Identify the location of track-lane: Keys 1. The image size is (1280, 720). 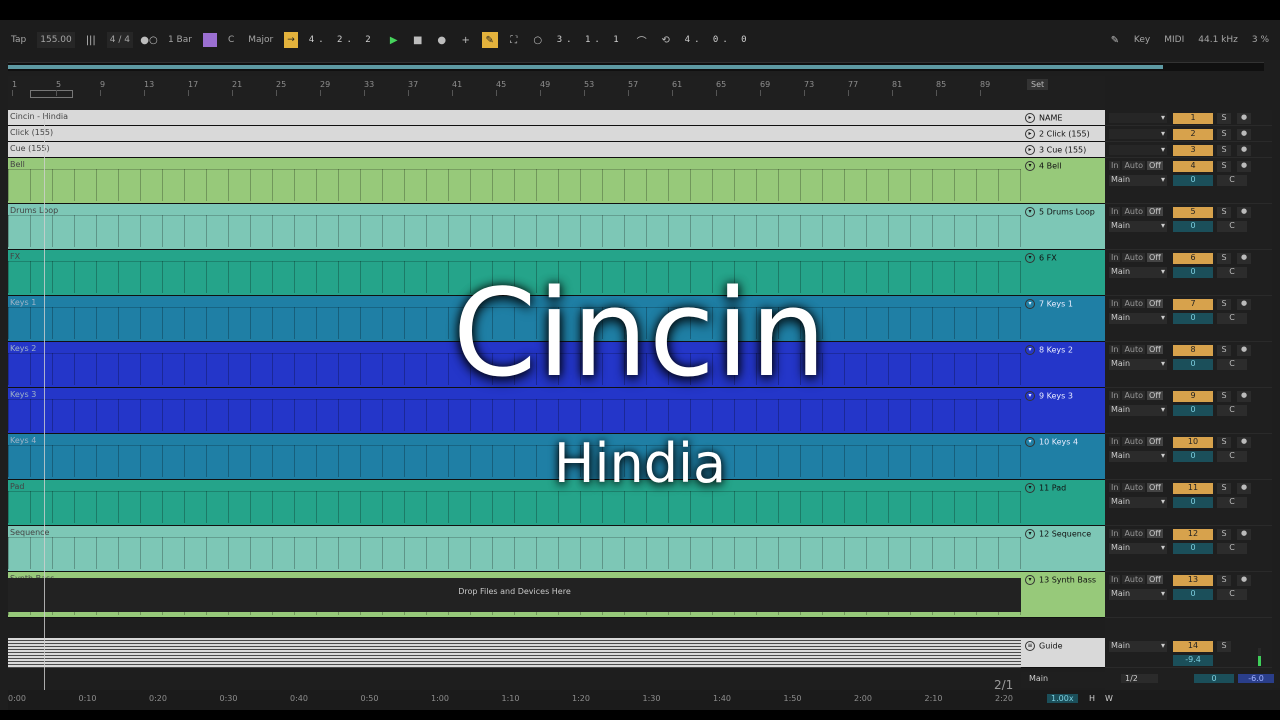
(514, 319).